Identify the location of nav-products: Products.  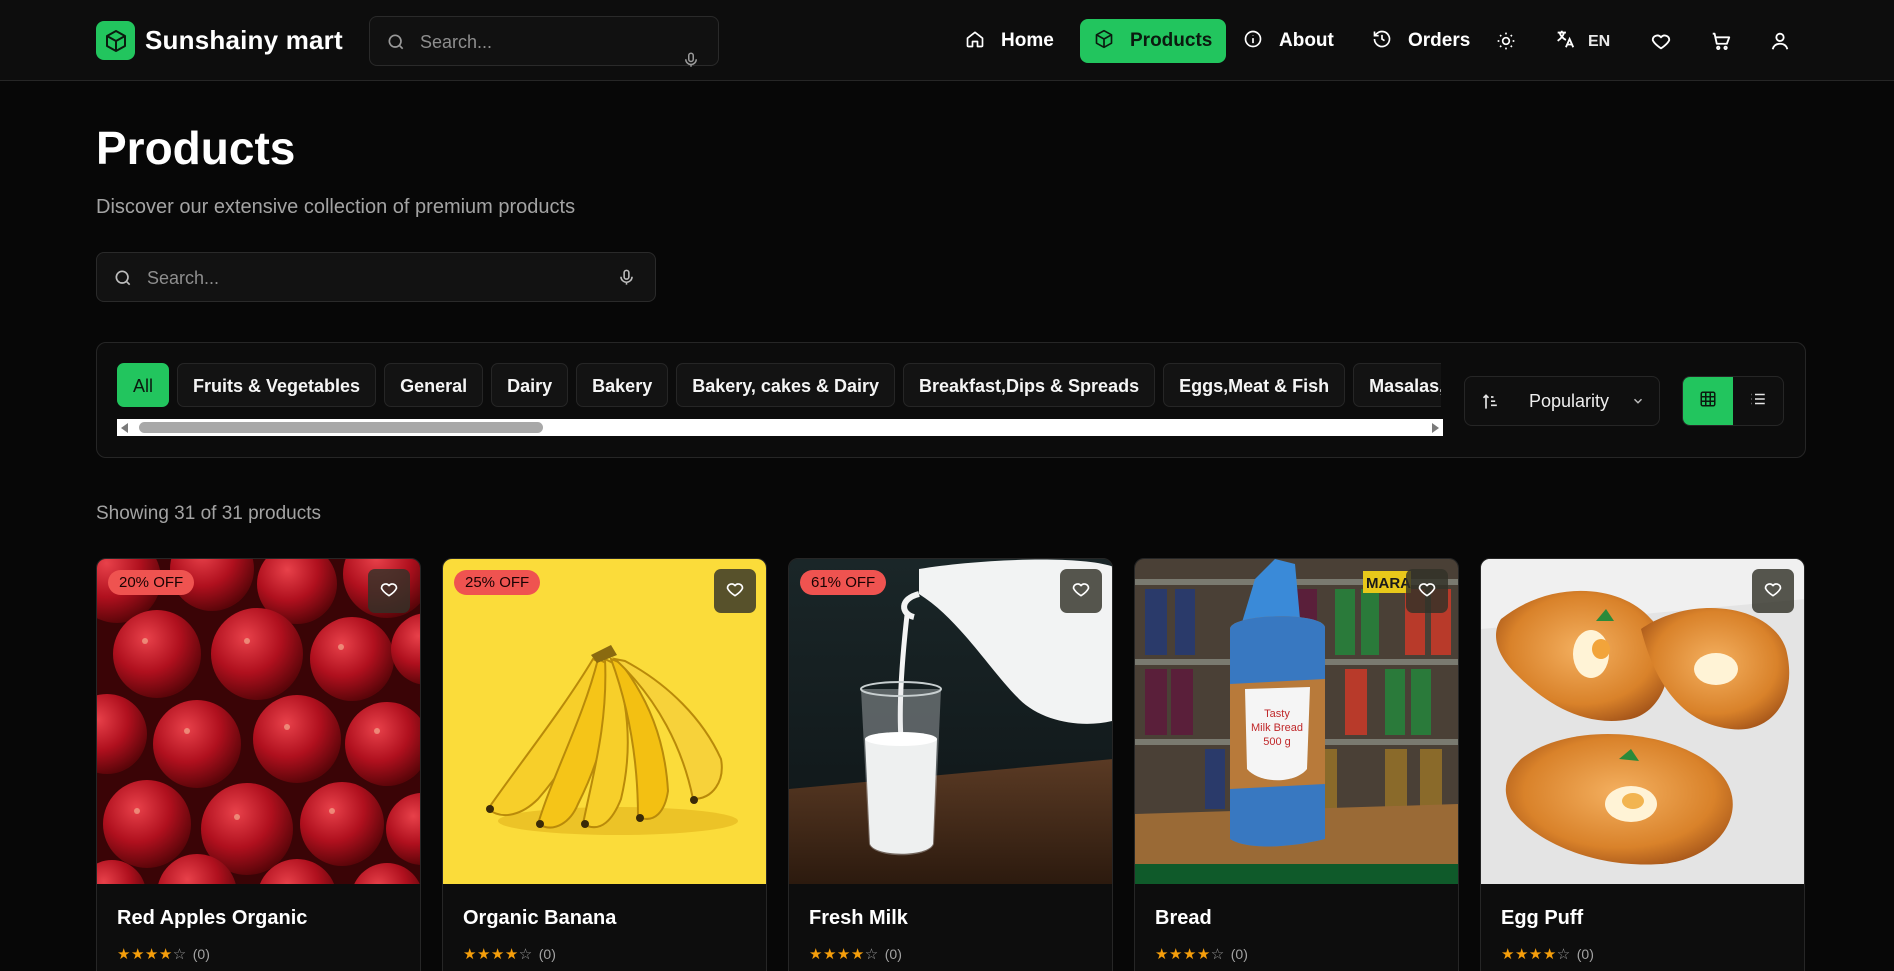
(1153, 41).